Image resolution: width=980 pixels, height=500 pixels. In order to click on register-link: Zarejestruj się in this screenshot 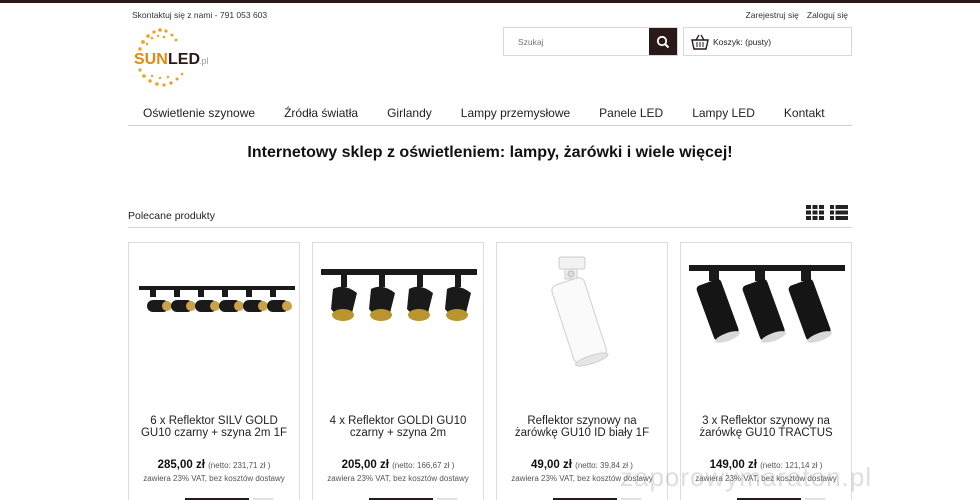, I will do `click(772, 15)`.